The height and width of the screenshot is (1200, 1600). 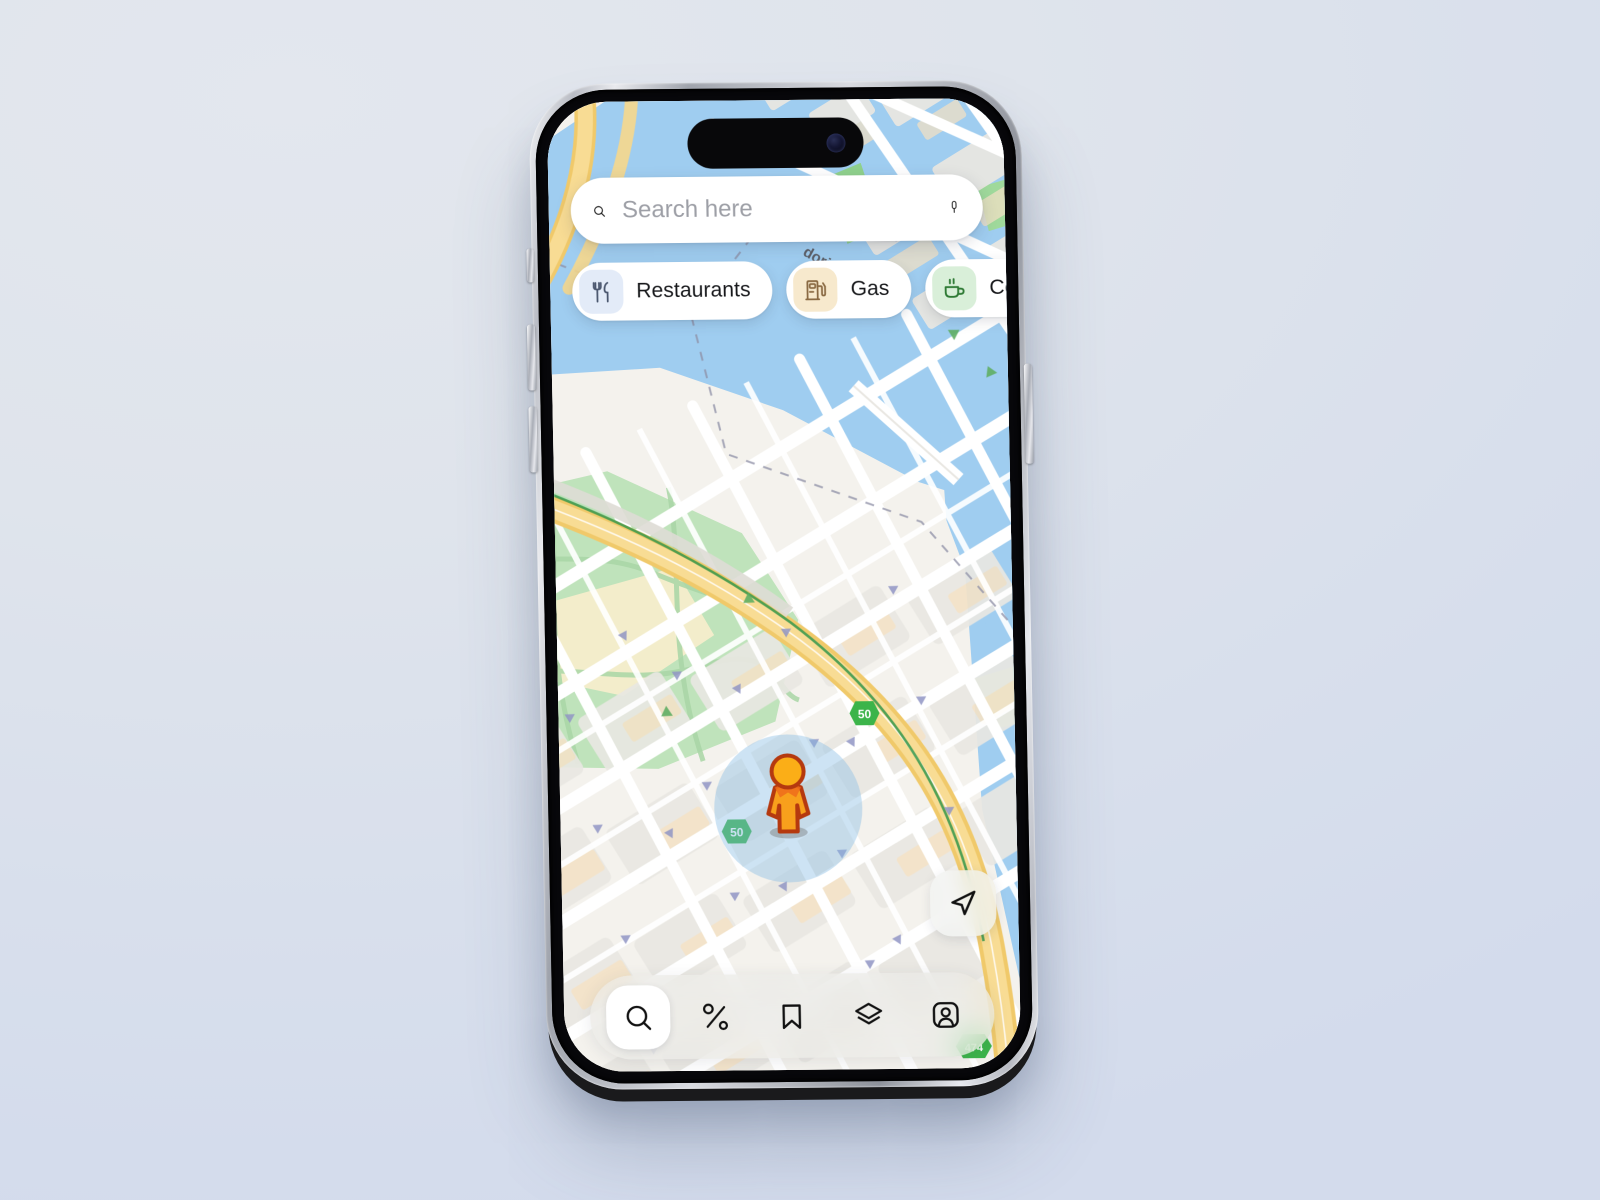 I want to click on bottom-tab-bar, so click(x=792, y=1015).